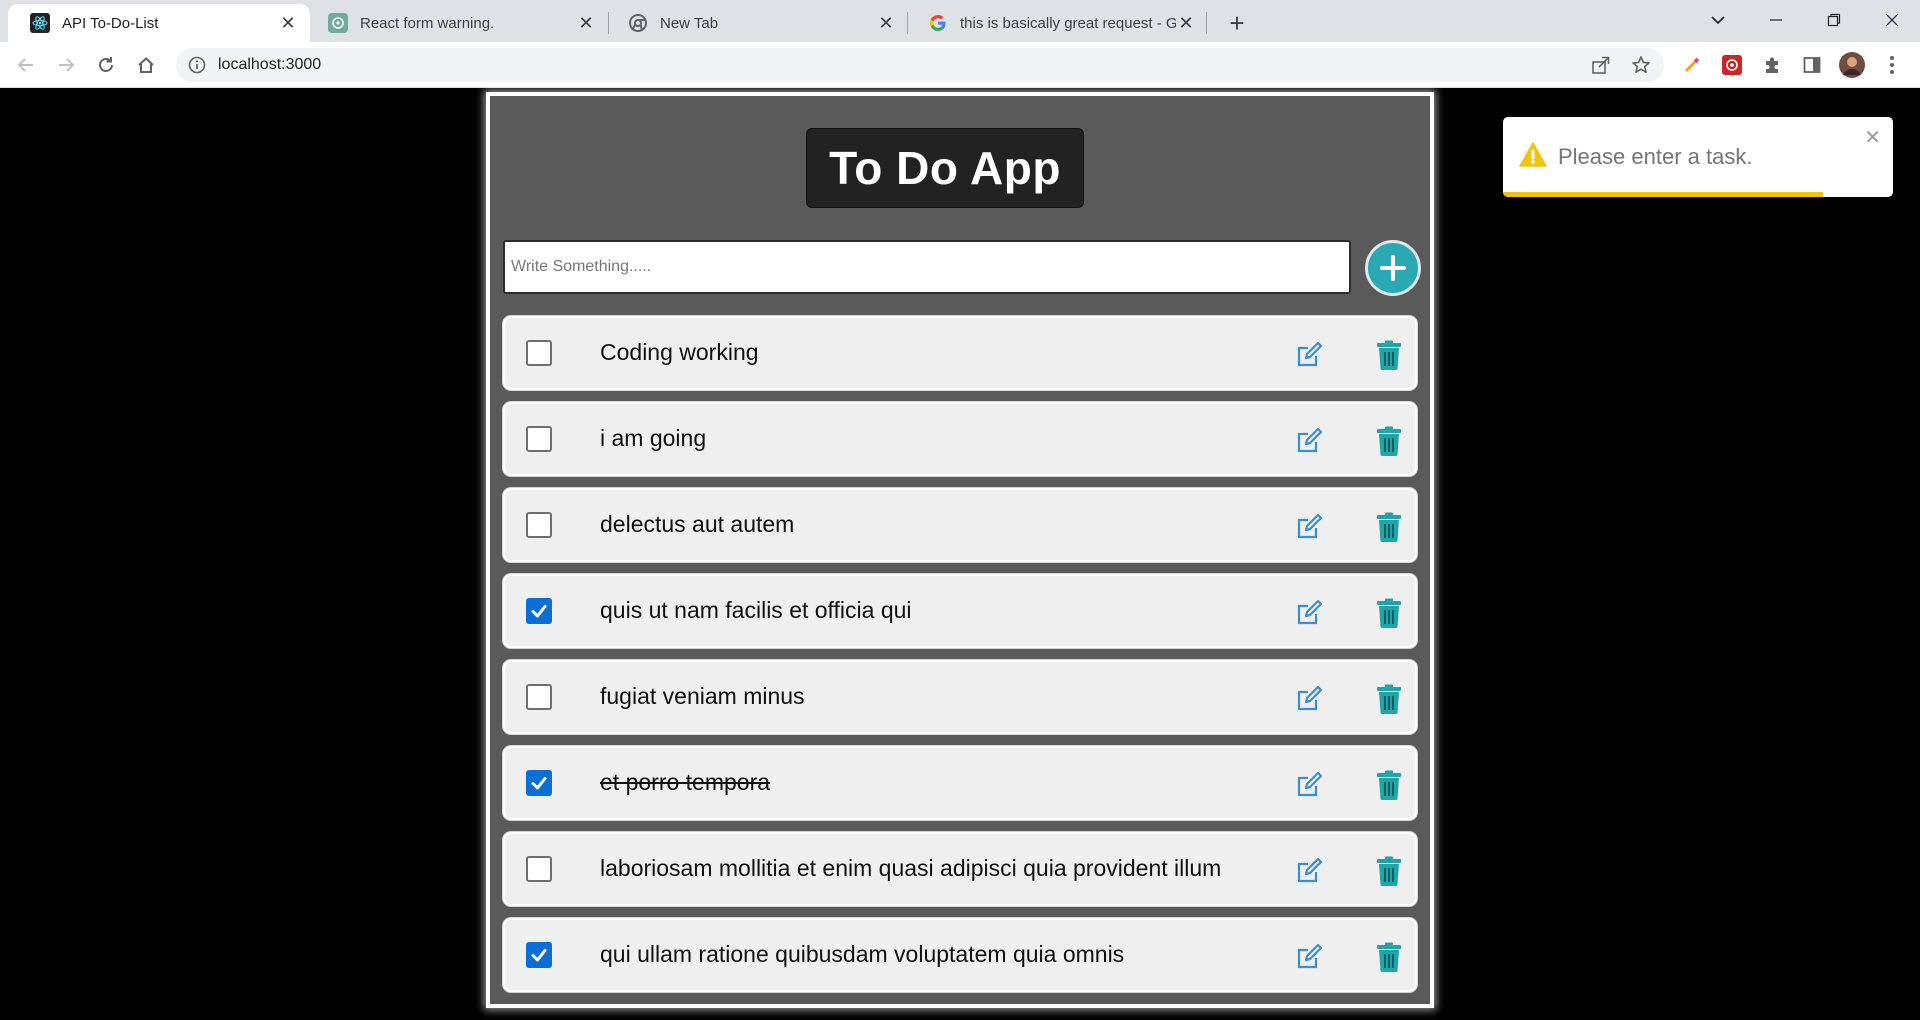  I want to click on tab-search-button, so click(1718, 20).